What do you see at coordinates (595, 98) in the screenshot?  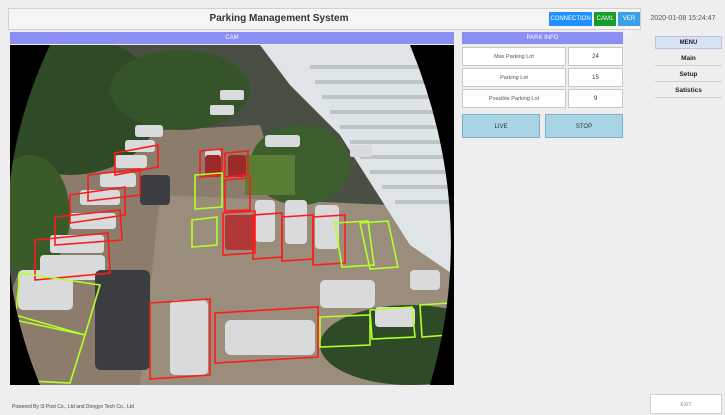 I see `possible-parking-value: 9` at bounding box center [595, 98].